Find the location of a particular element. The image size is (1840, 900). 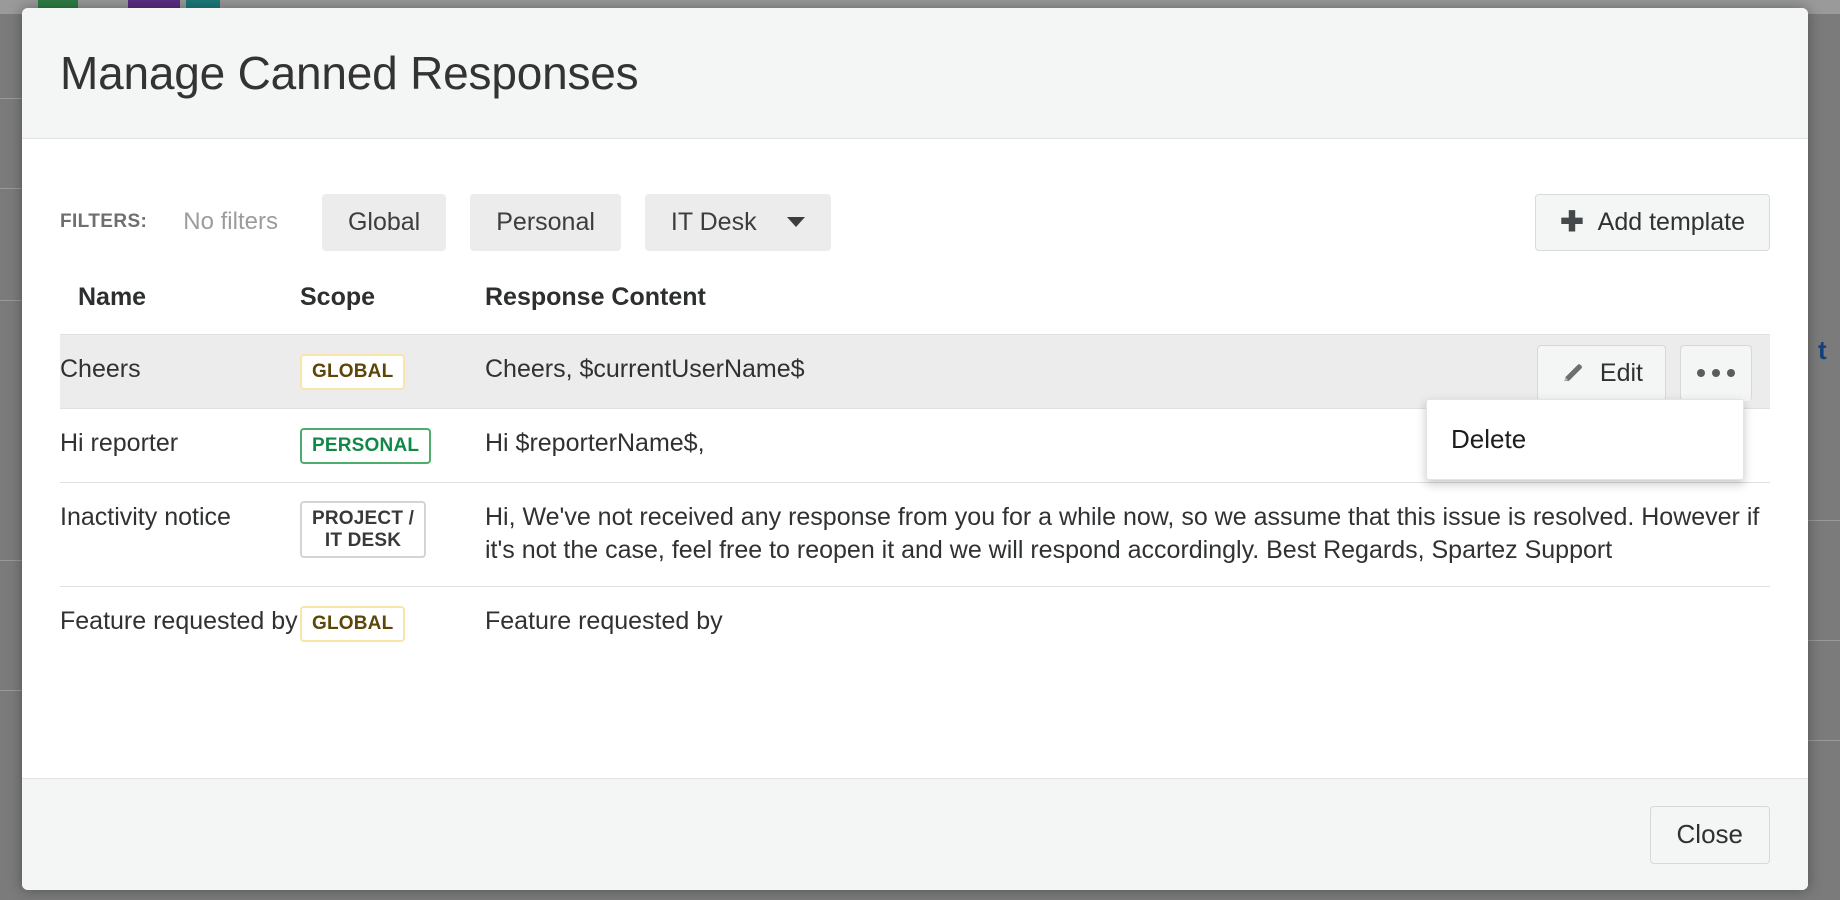

column-header-response-content: Response Content is located at coordinates (595, 297).